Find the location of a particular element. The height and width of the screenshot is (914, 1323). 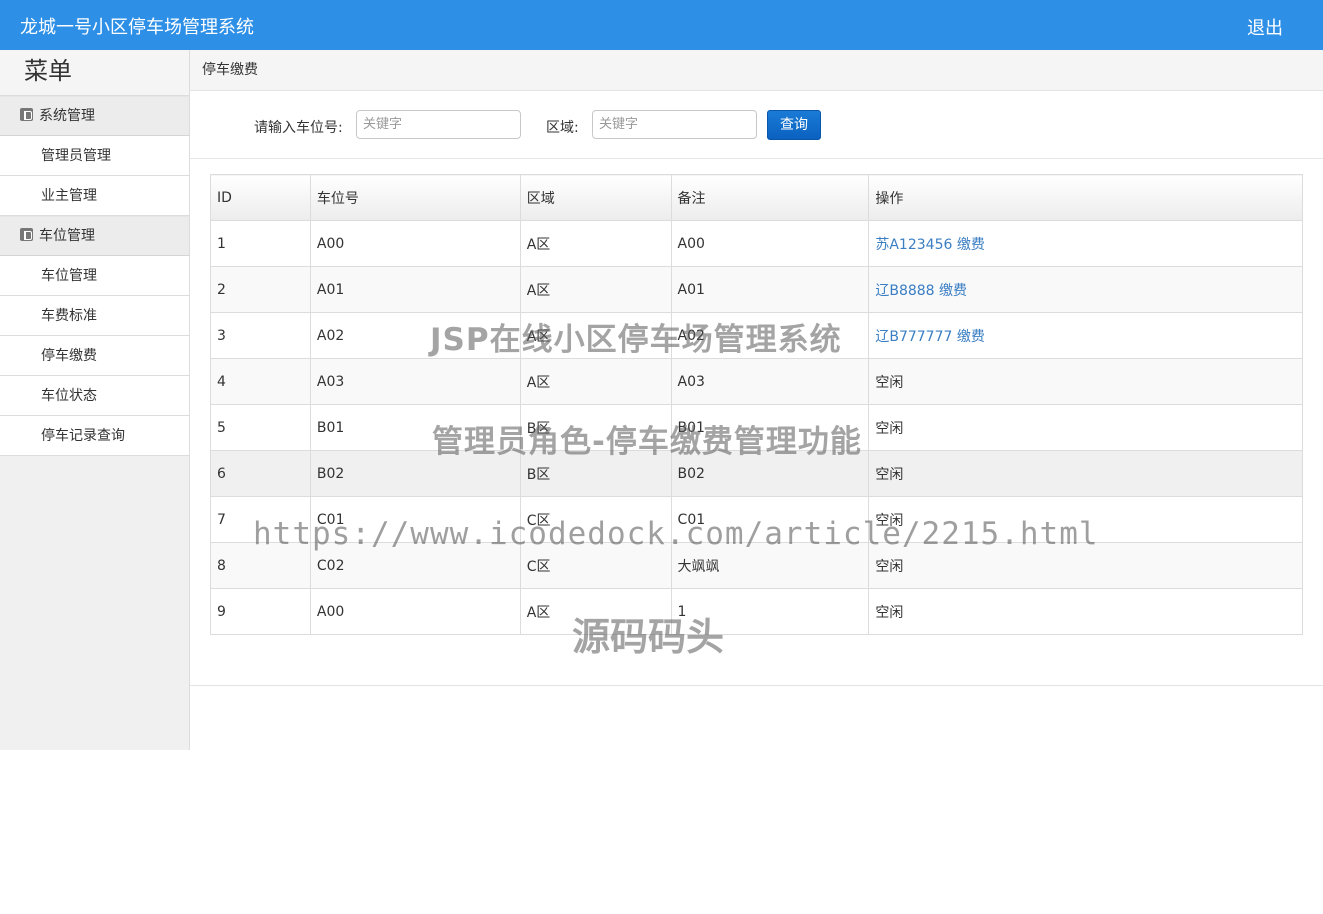

table-header-row: ID 车位号 区域 备注 操作 is located at coordinates (756, 197).